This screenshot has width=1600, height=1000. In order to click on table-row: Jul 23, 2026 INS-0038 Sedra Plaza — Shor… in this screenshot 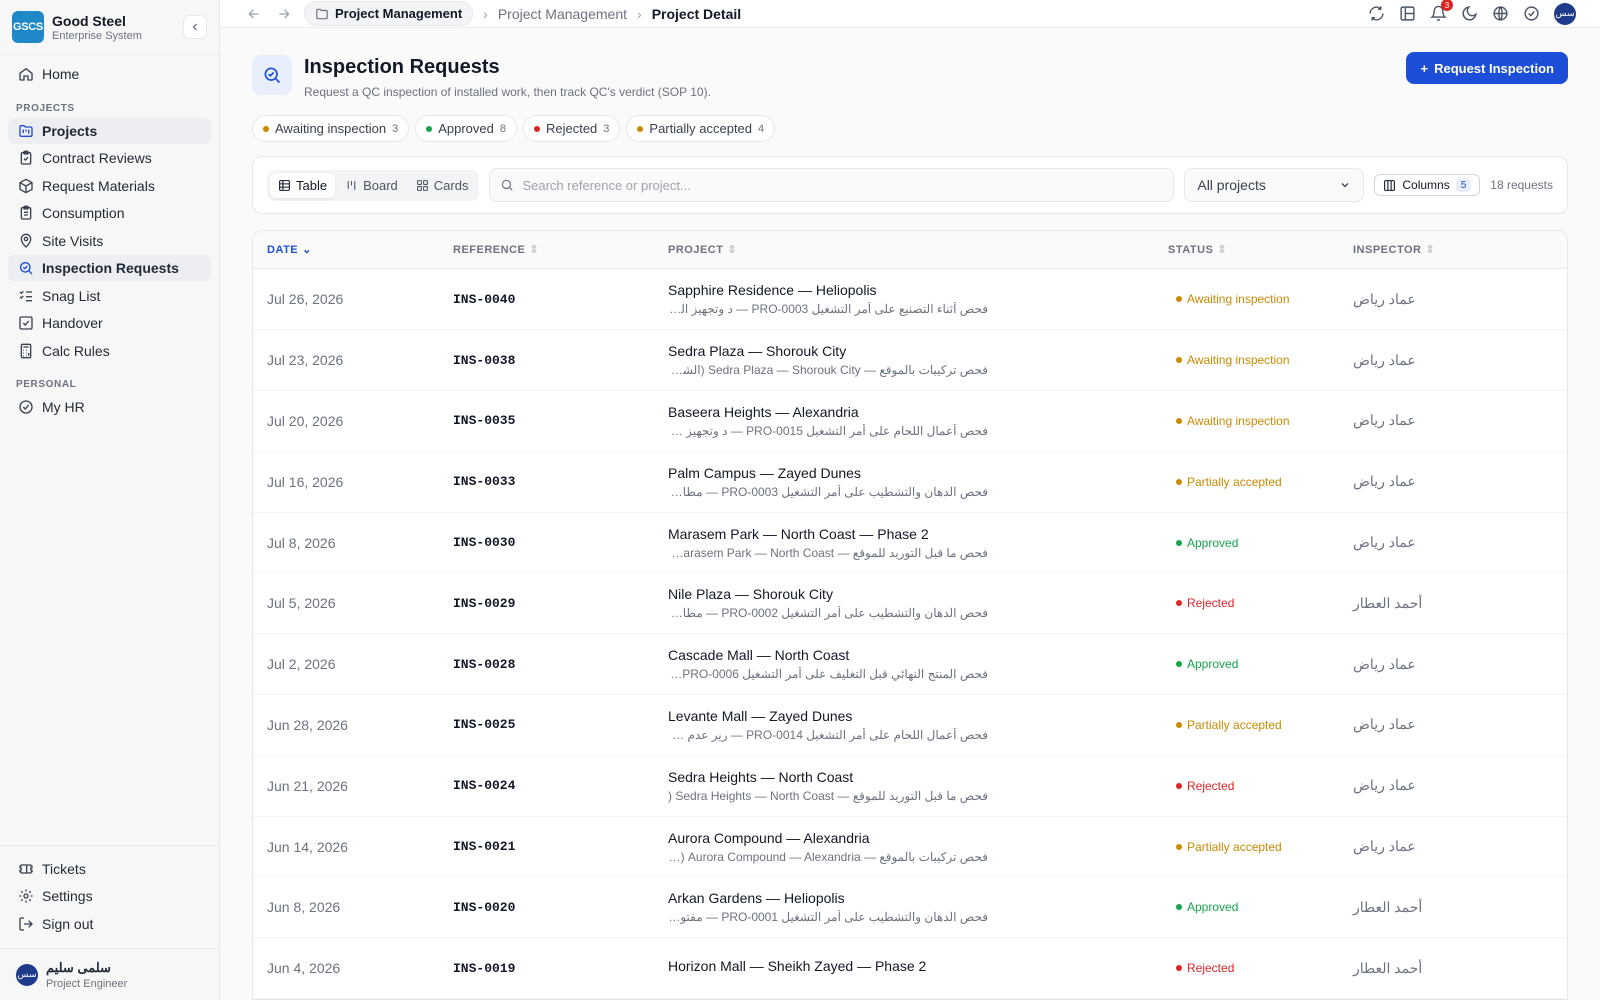, I will do `click(910, 361)`.